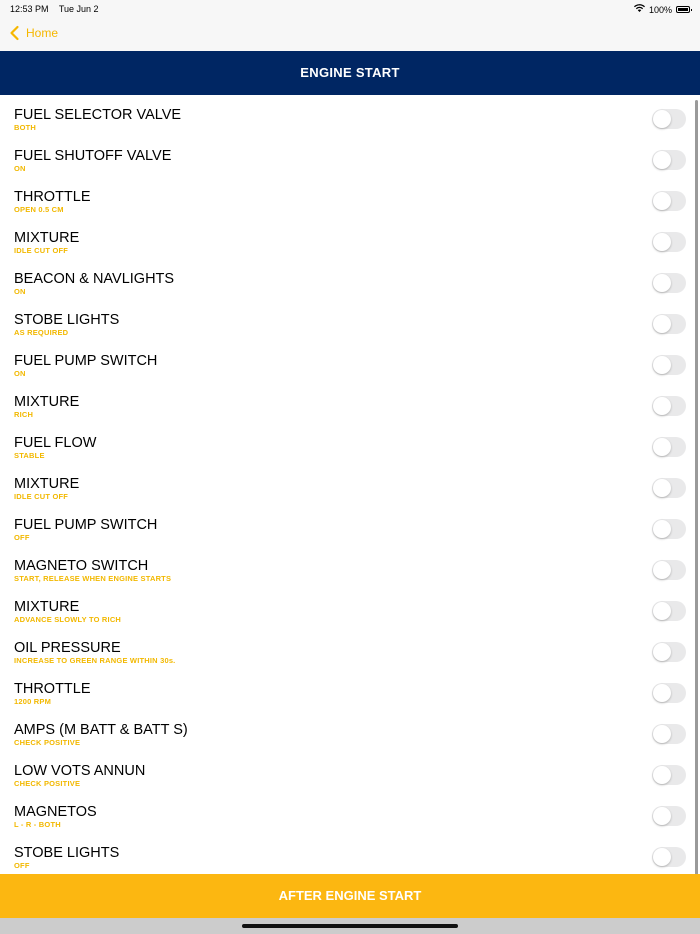  Describe the element at coordinates (350, 812) in the screenshot. I see `checklist-item: MAGNETOS L - R - BOTH` at that location.